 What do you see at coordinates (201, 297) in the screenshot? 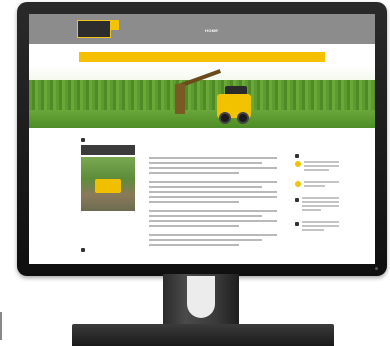
I see `monitor-stand-cable-slot` at bounding box center [201, 297].